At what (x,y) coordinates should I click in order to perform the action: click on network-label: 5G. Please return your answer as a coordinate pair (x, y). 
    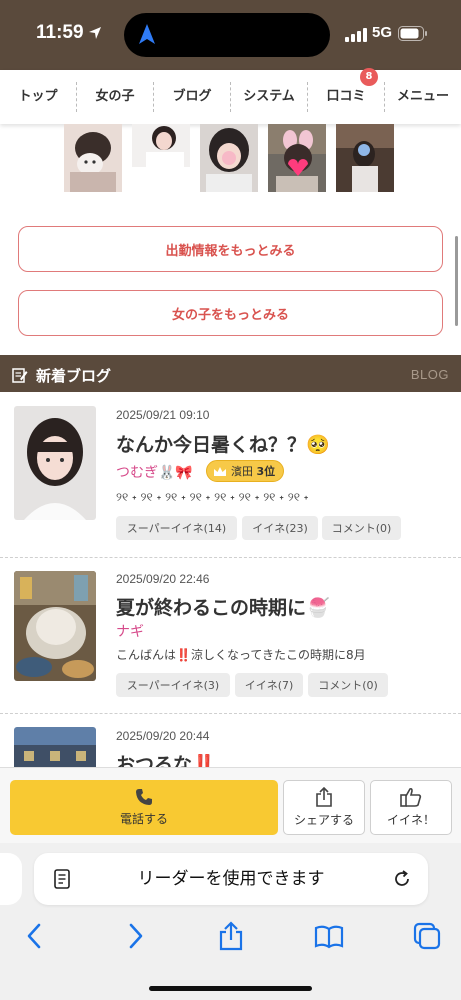
    Looking at the image, I should click on (382, 32).